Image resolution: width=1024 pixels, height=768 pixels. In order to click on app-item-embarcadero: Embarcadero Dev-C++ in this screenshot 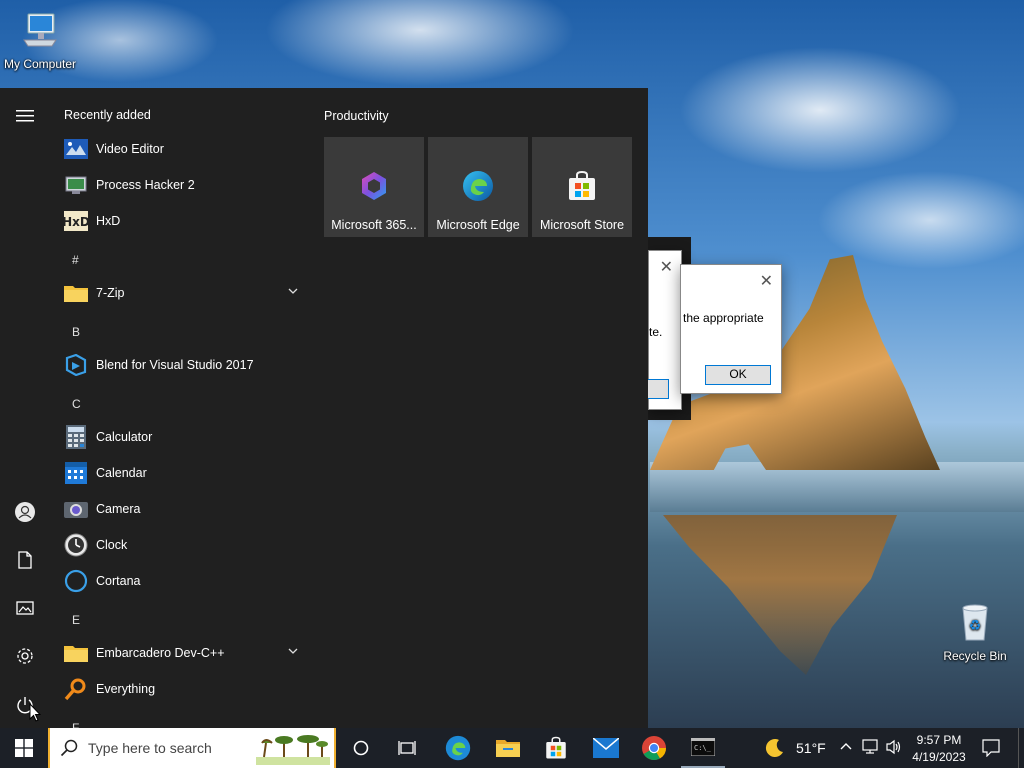, I will do `click(179, 653)`.